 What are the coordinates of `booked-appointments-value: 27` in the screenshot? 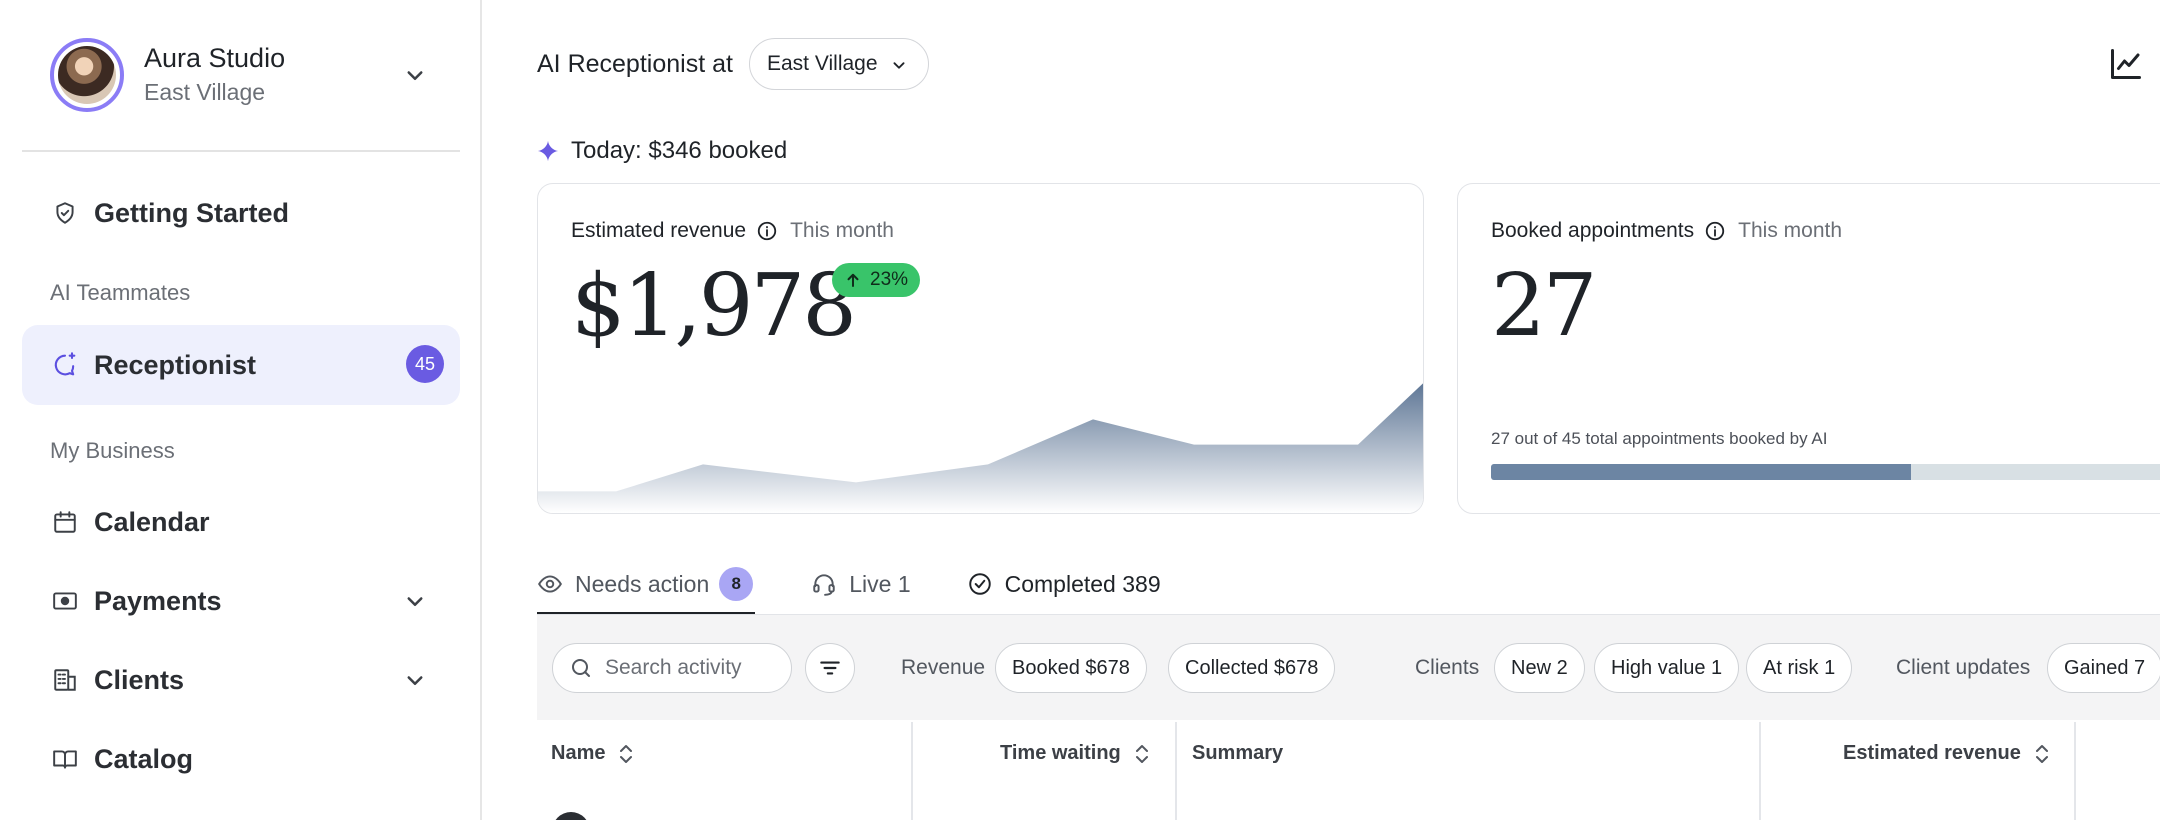 It's located at (1544, 306).